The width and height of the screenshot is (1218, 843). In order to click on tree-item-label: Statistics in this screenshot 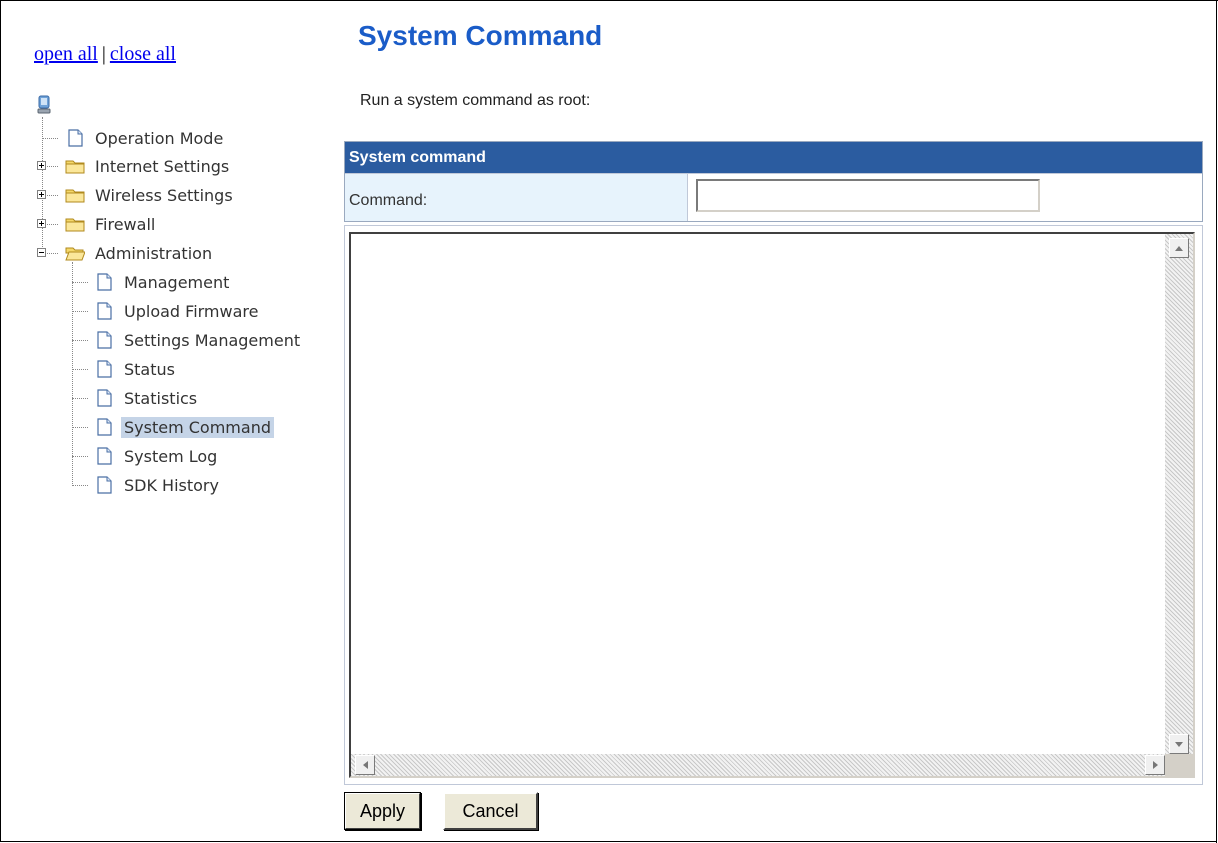, I will do `click(161, 398)`.